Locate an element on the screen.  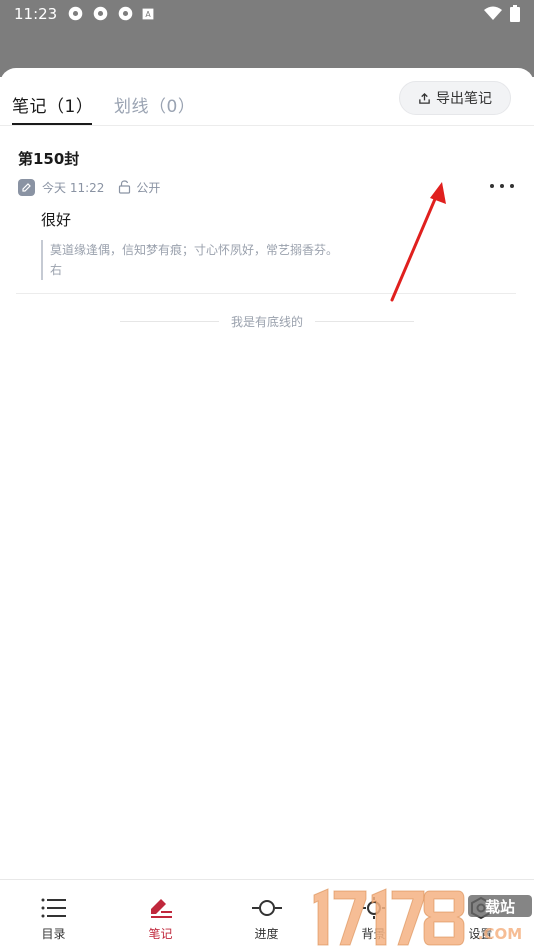
status-bar: 11:23 A is located at coordinates (267, 13).